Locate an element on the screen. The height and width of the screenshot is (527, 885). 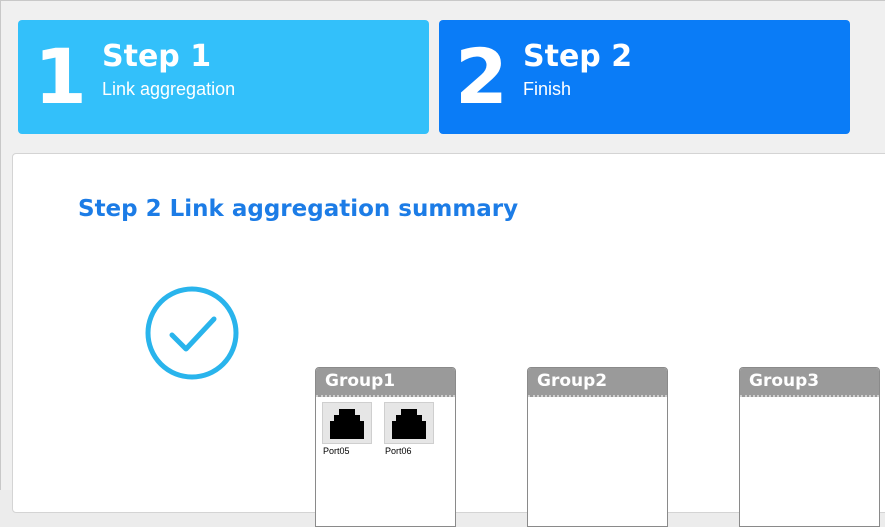
port-label: Port05 is located at coordinates (336, 451).